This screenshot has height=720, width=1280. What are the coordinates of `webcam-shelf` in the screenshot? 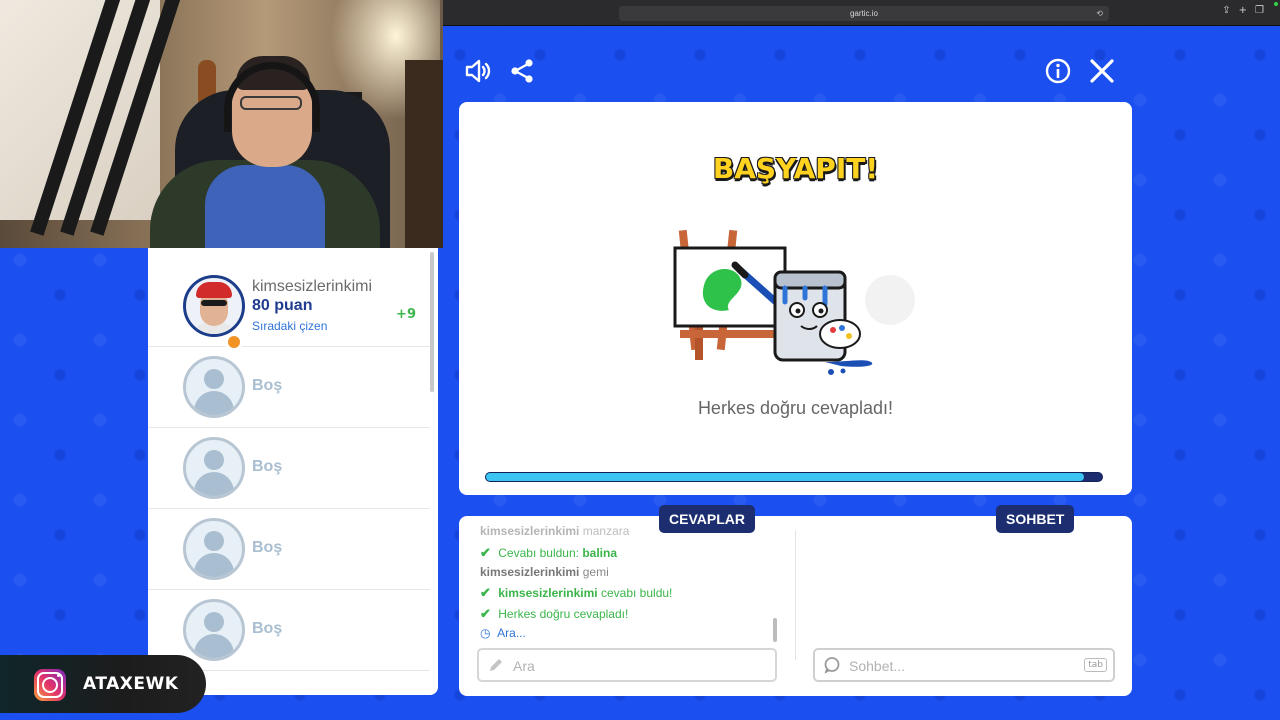 It's located at (424, 154).